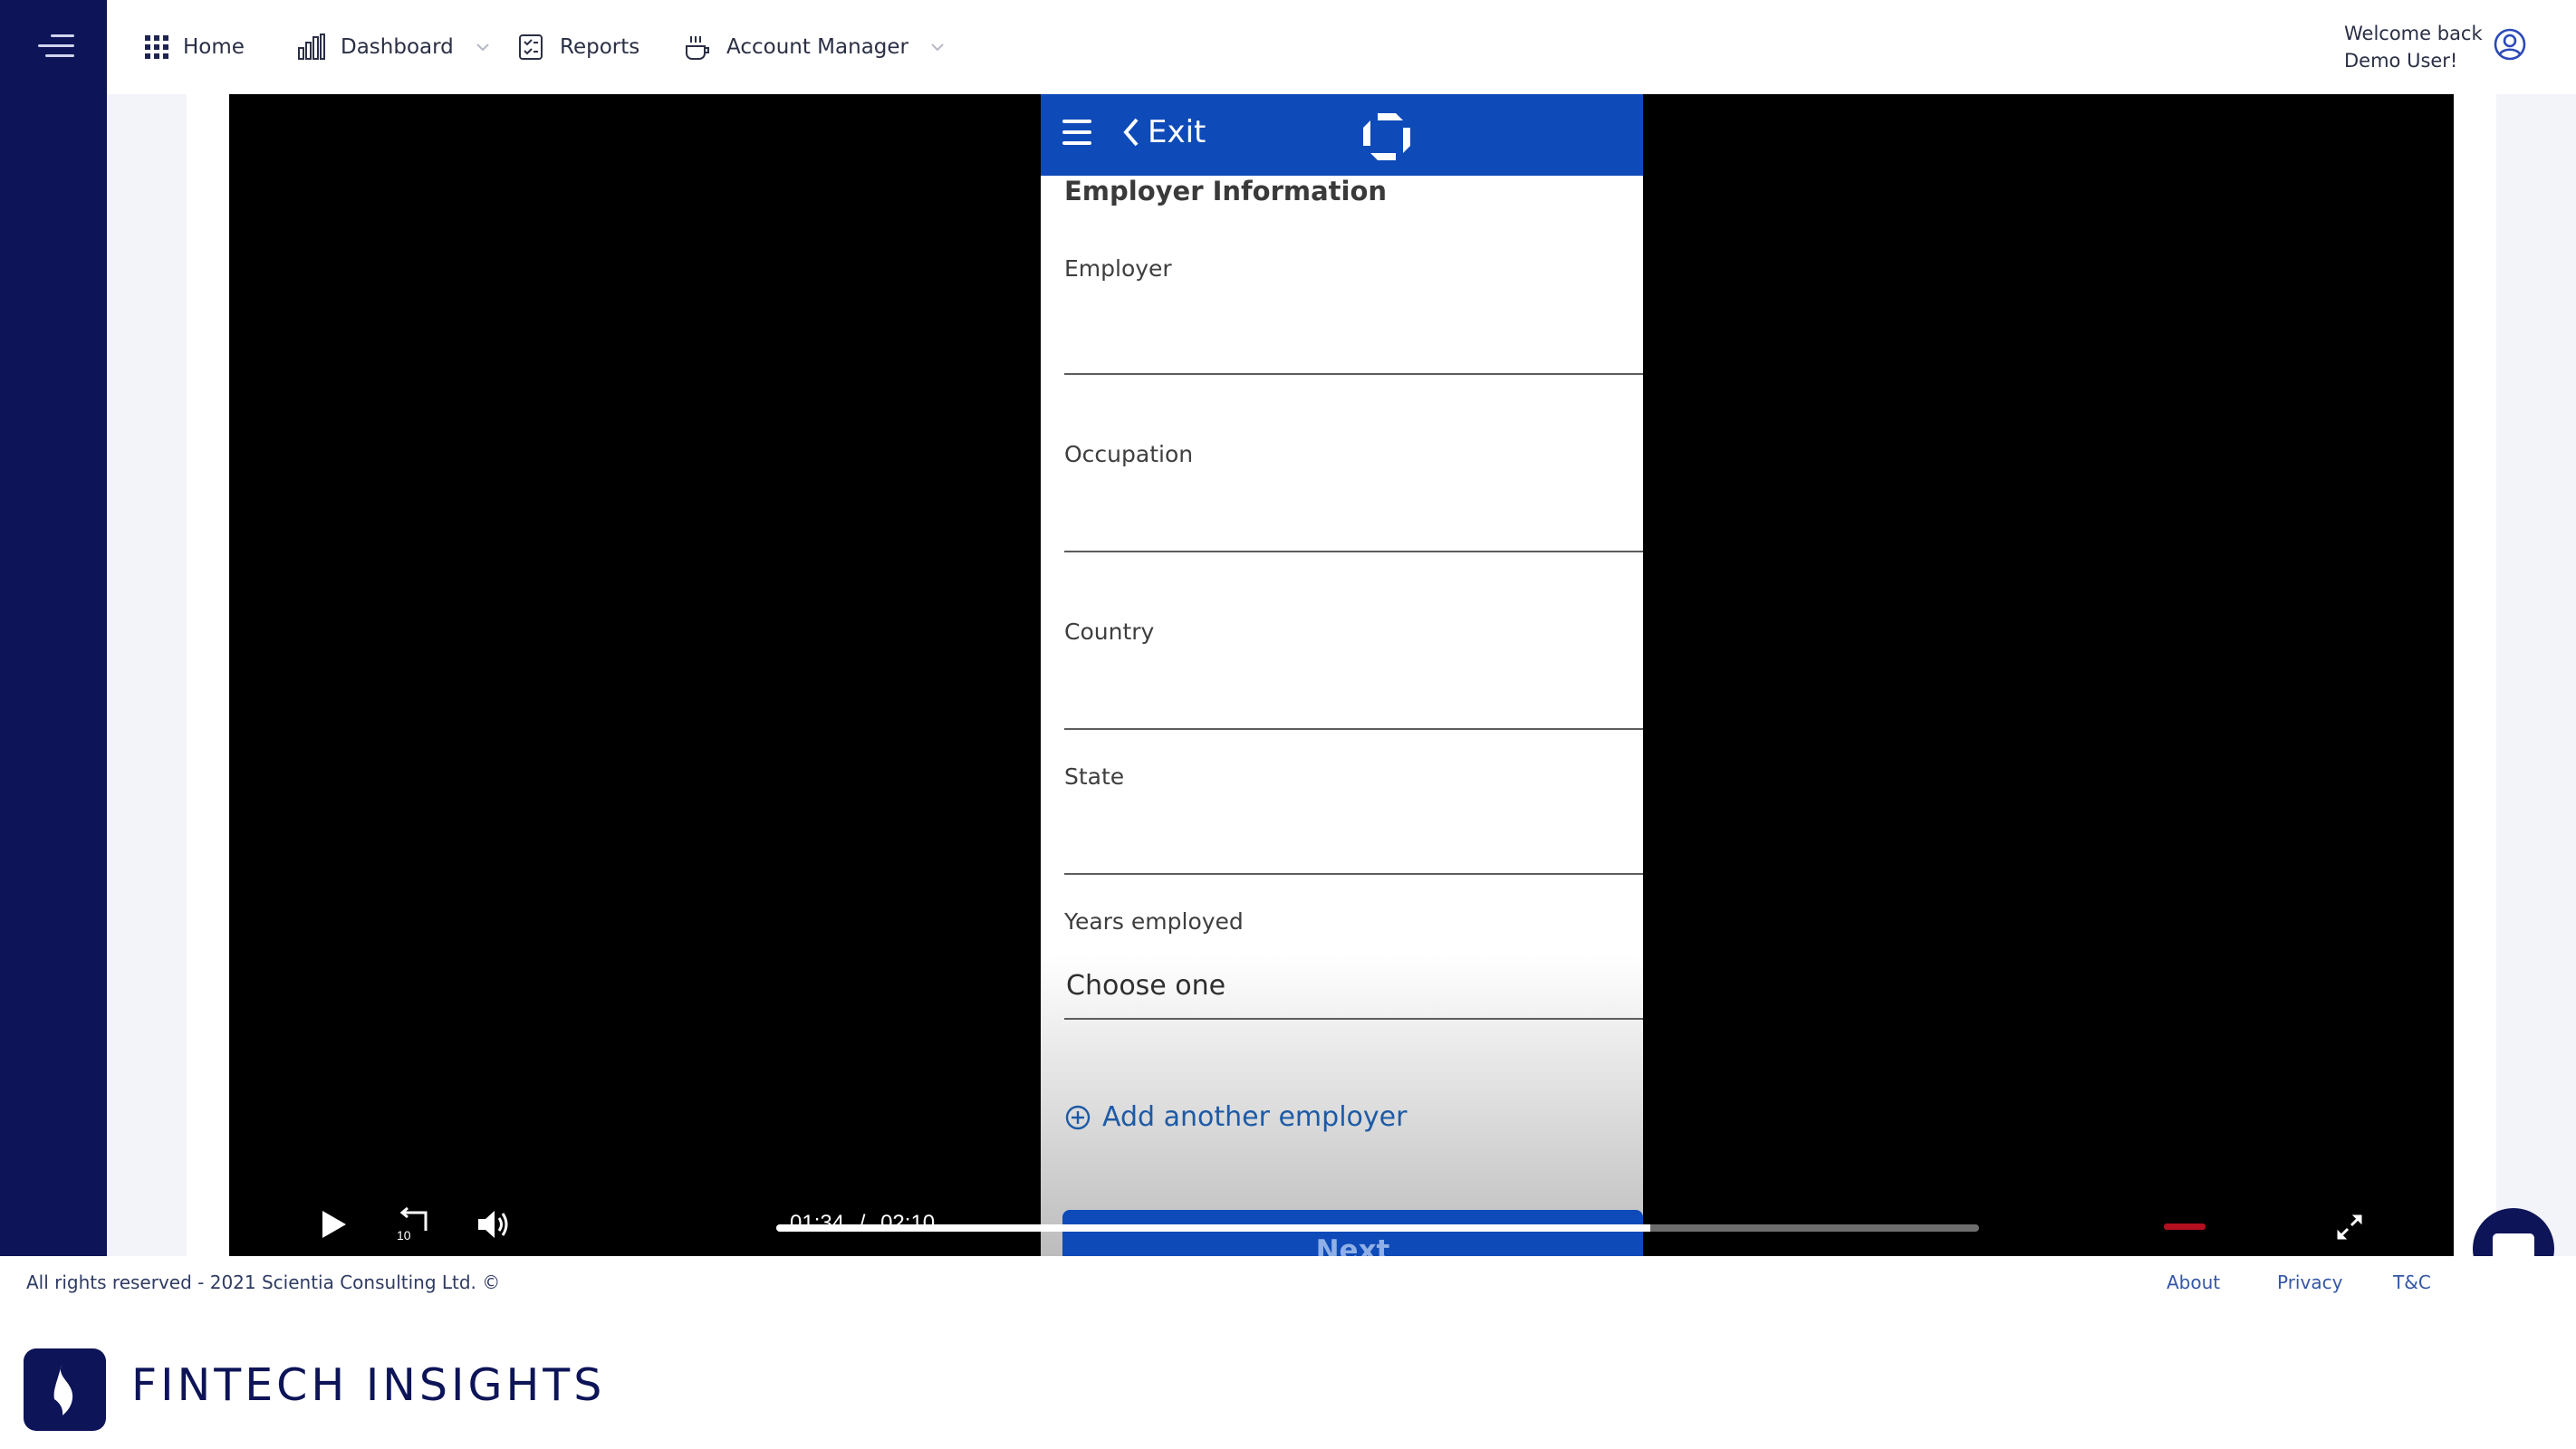 The width and height of the screenshot is (2576, 1449). I want to click on nav-dashboard-label: Dashboard, so click(397, 47).